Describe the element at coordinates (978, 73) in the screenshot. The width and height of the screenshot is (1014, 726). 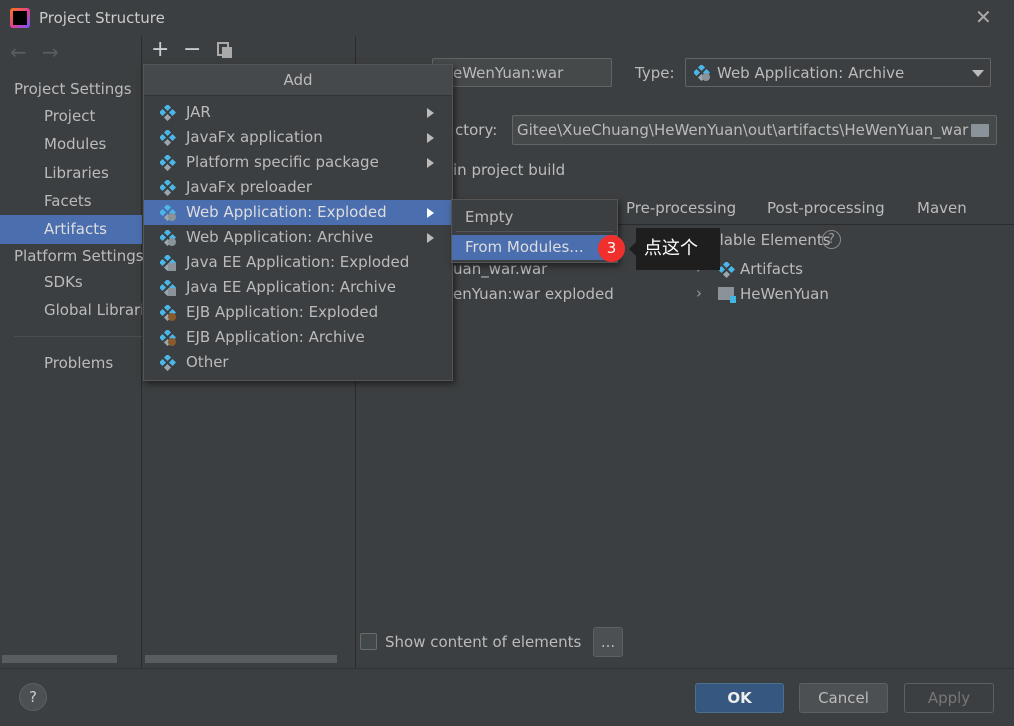
I see `chevron-down-icon` at that location.